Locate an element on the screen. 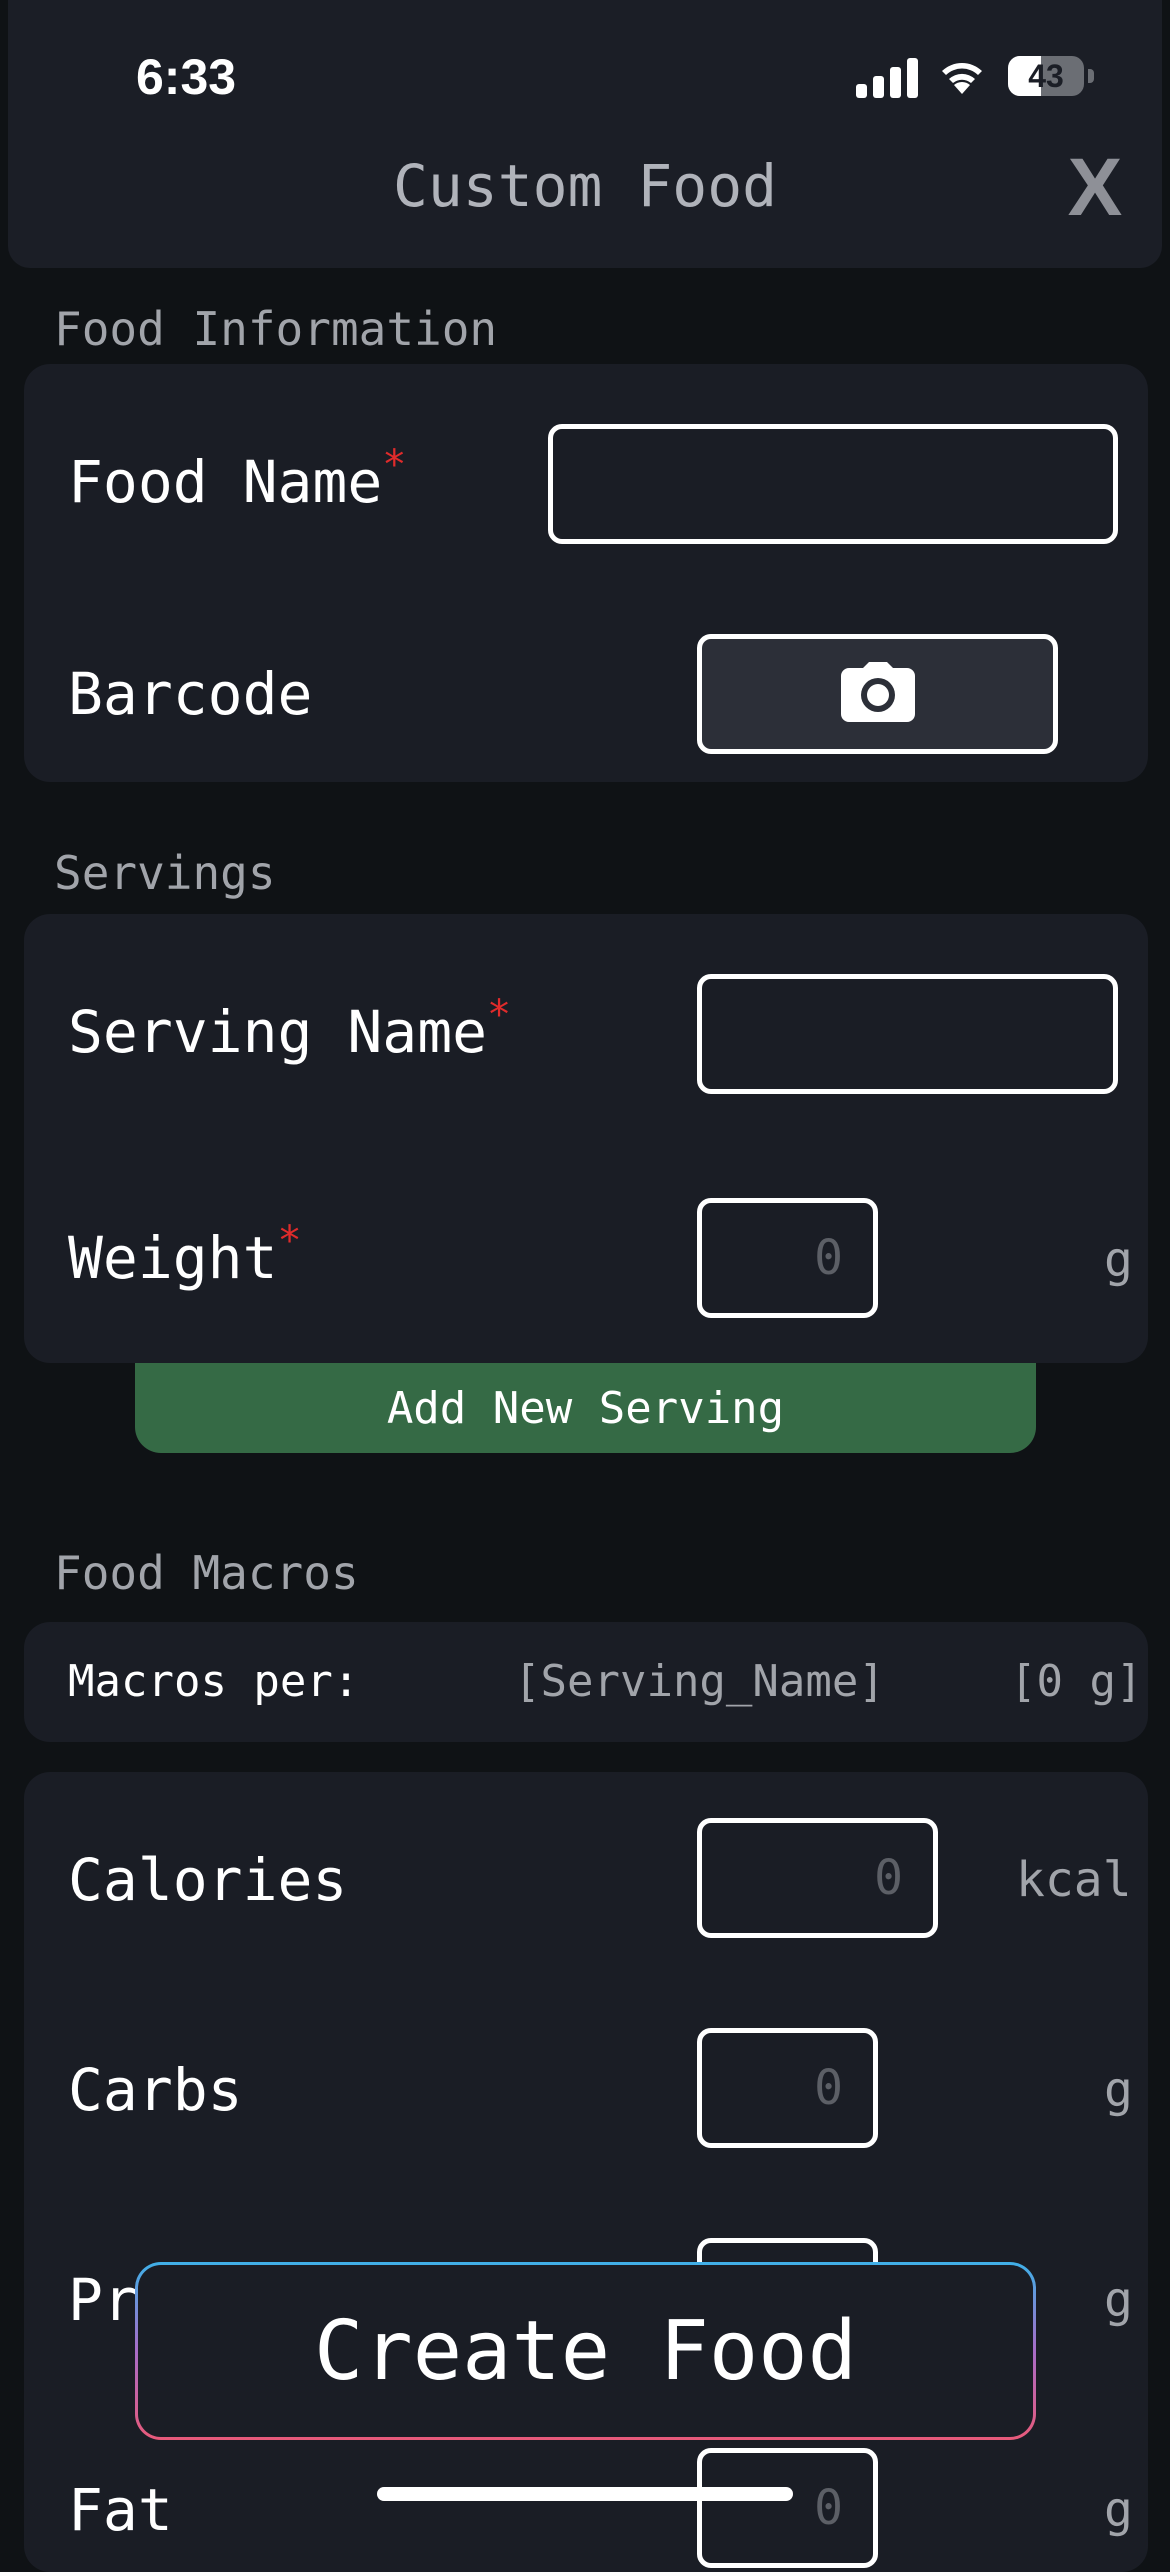 The height and width of the screenshot is (2572, 1170). wifi-icon is located at coordinates (962, 78).